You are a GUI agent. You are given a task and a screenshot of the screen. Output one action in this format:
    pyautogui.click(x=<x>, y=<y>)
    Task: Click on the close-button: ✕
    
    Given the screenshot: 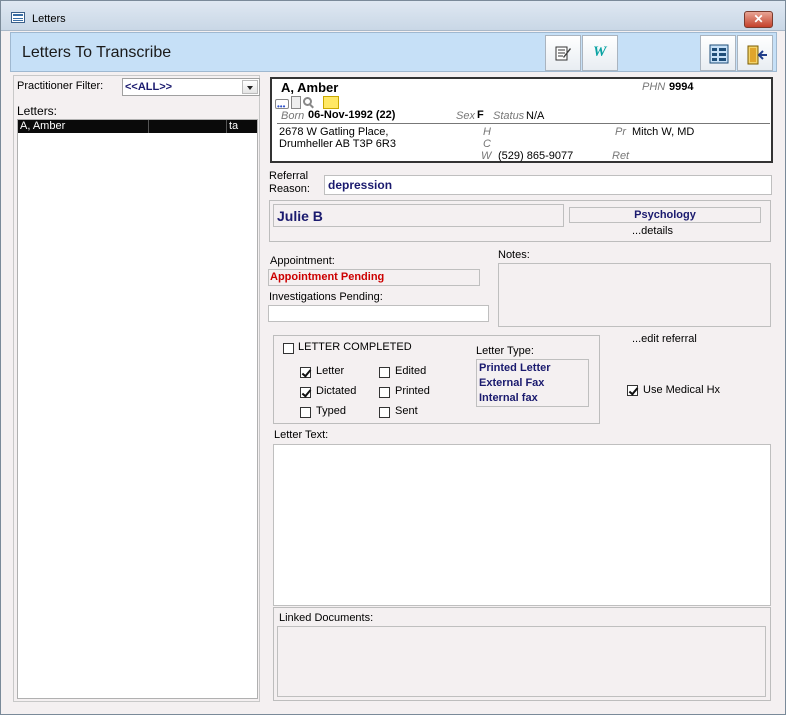 What is the action you would take?
    pyautogui.click(x=758, y=19)
    